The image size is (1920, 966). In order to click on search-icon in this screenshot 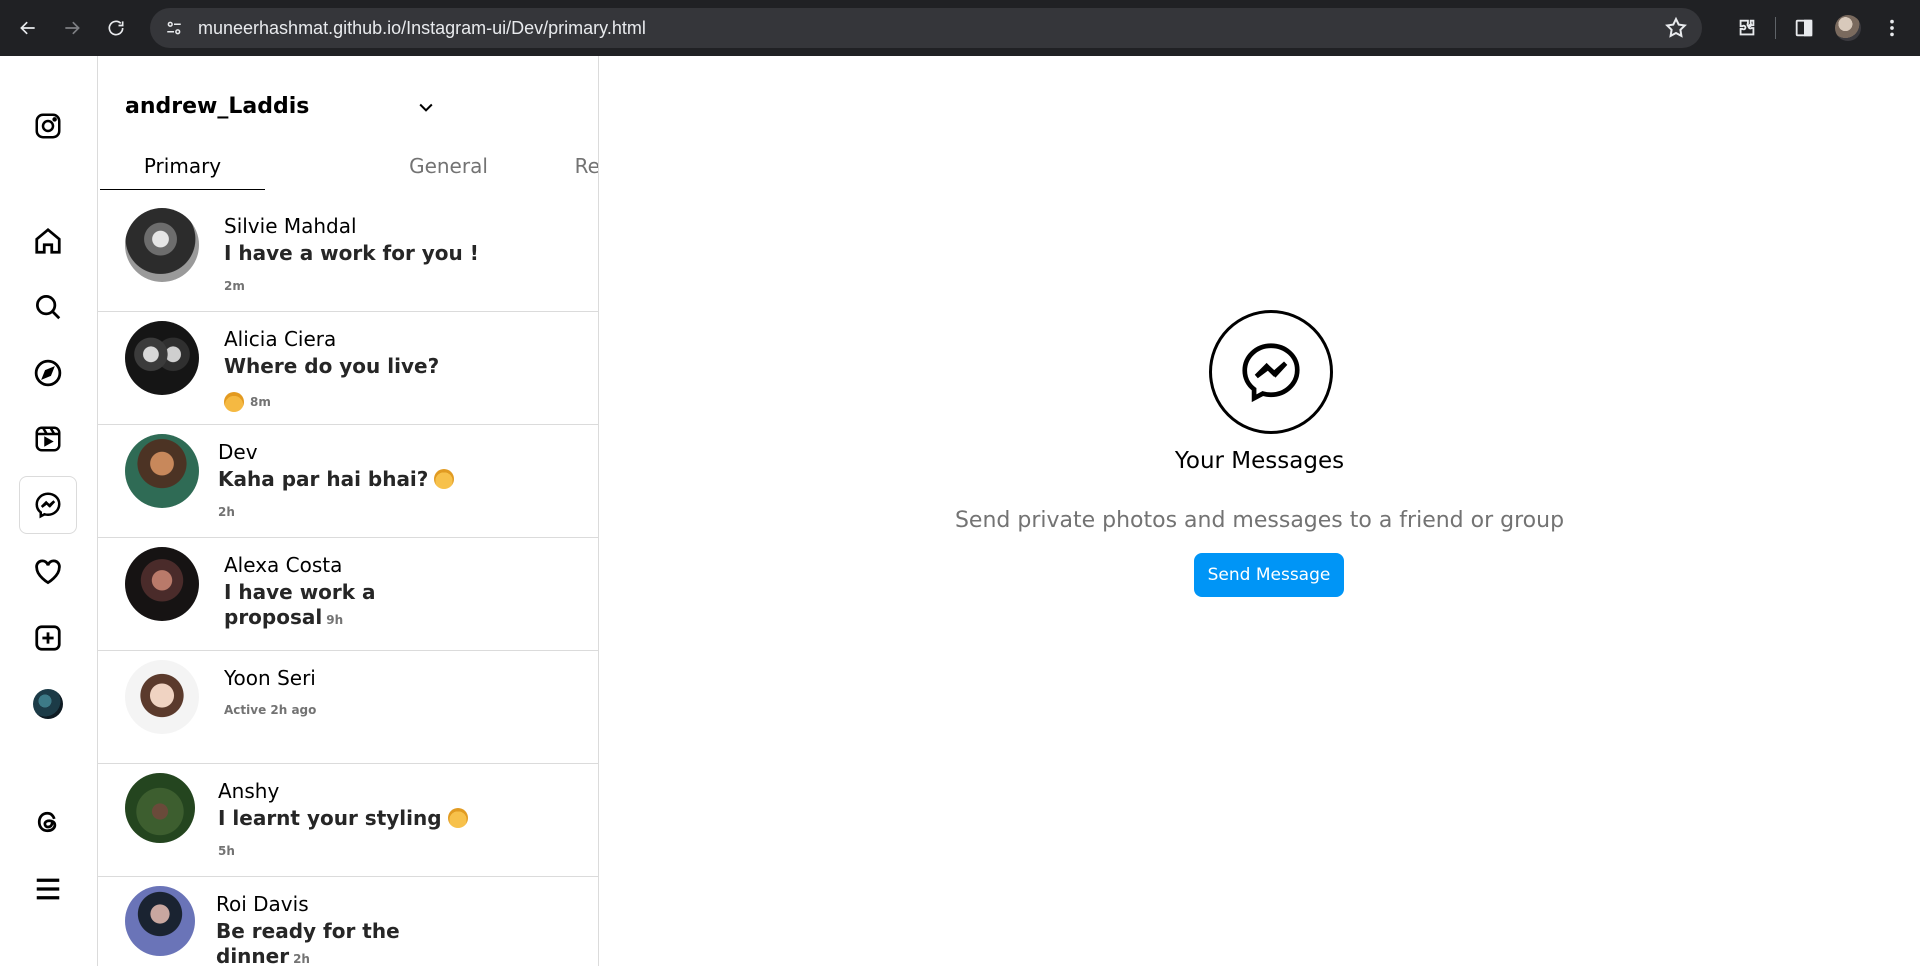, I will do `click(48, 307)`.